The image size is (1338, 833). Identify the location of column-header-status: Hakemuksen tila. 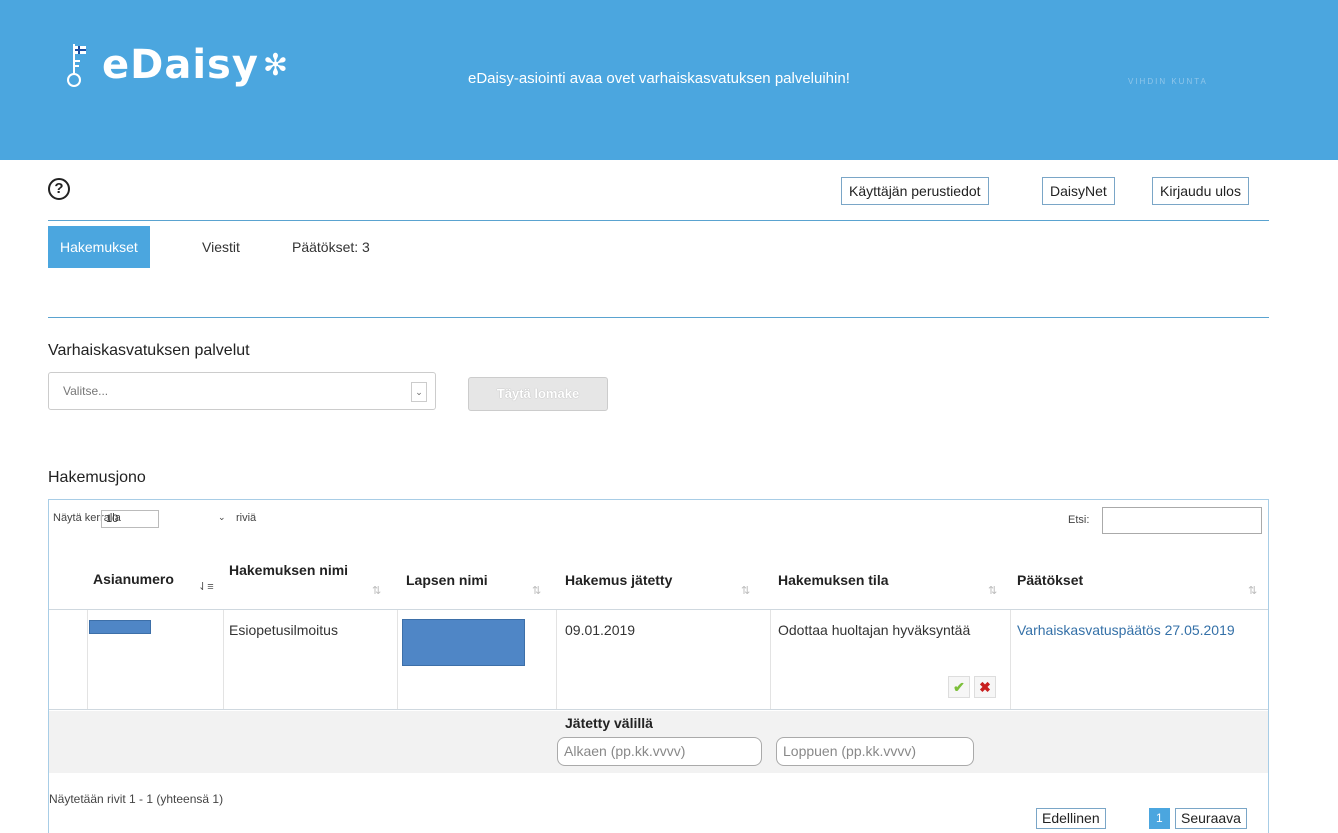
(833, 580).